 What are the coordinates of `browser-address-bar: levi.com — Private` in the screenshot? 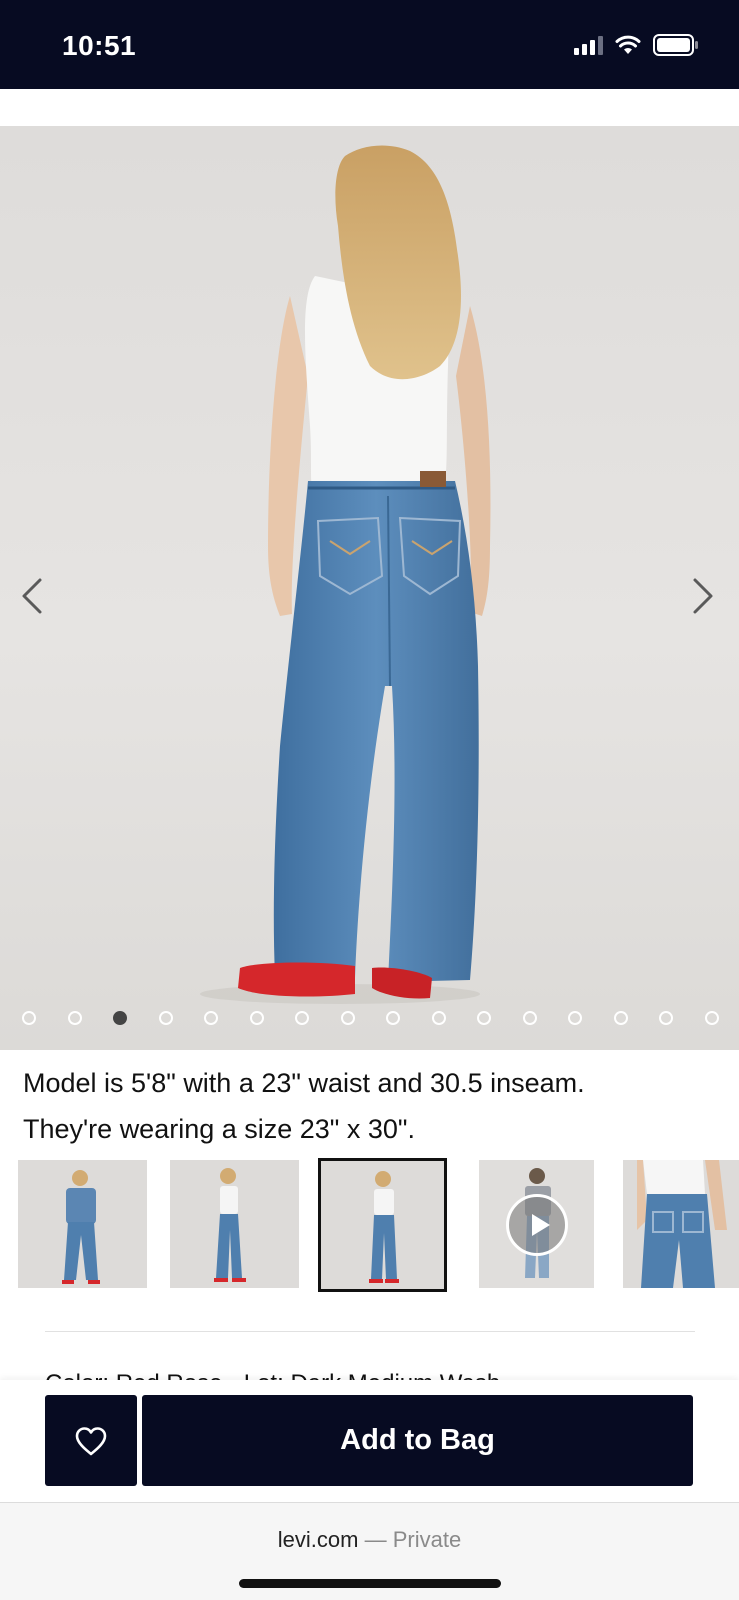 It's located at (369, 1551).